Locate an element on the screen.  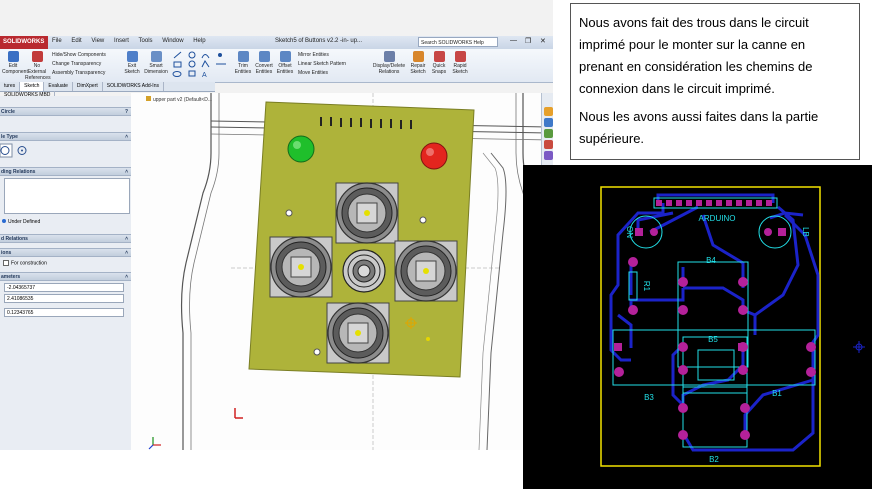
push-button-bottom is located at coordinates (358, 333).